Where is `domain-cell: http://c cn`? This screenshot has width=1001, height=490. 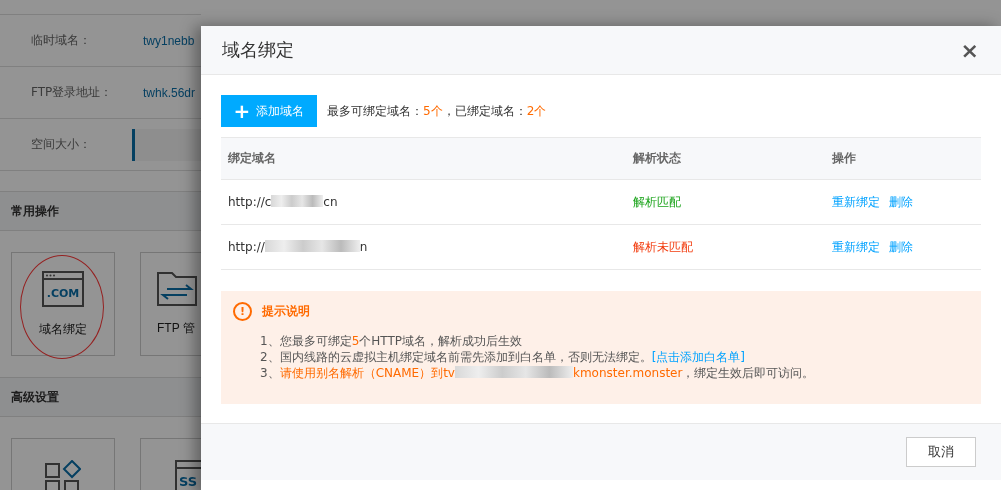
domain-cell: http://c cn is located at coordinates (424, 202).